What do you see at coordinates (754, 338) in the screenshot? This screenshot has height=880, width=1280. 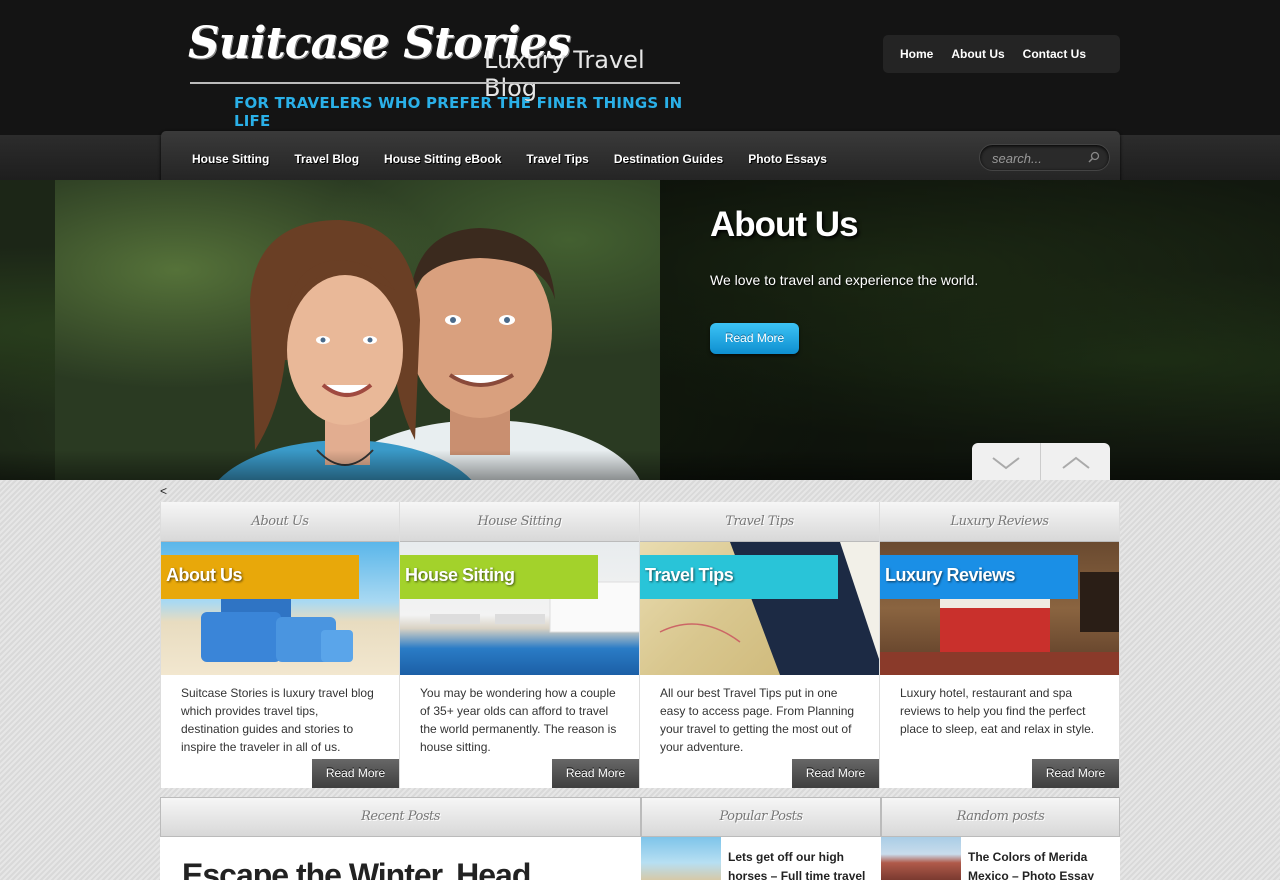 I see `hero-read-more-button: Read More` at bounding box center [754, 338].